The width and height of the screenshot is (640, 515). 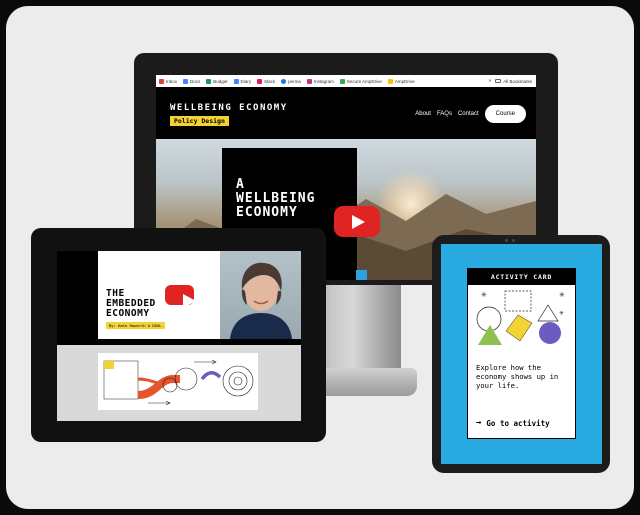 I want to click on all-bookmarks-button: All Bookmarks, so click(x=513, y=81).